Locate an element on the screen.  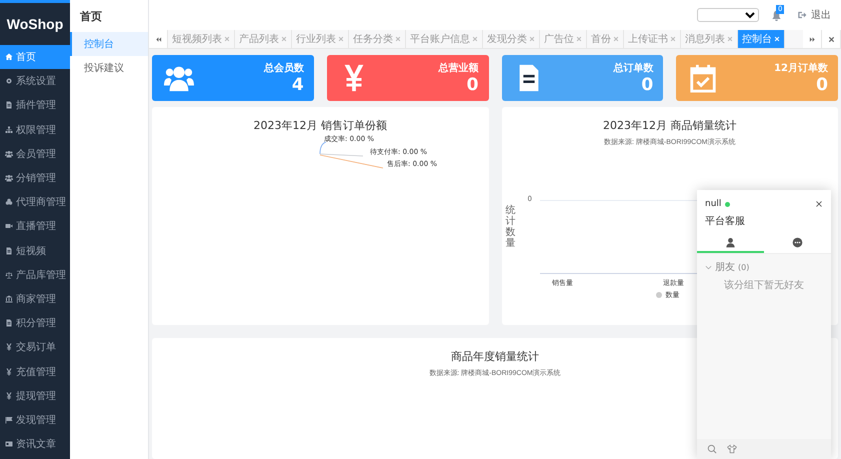
group-header: 朋友 (0) is located at coordinates (764, 267).